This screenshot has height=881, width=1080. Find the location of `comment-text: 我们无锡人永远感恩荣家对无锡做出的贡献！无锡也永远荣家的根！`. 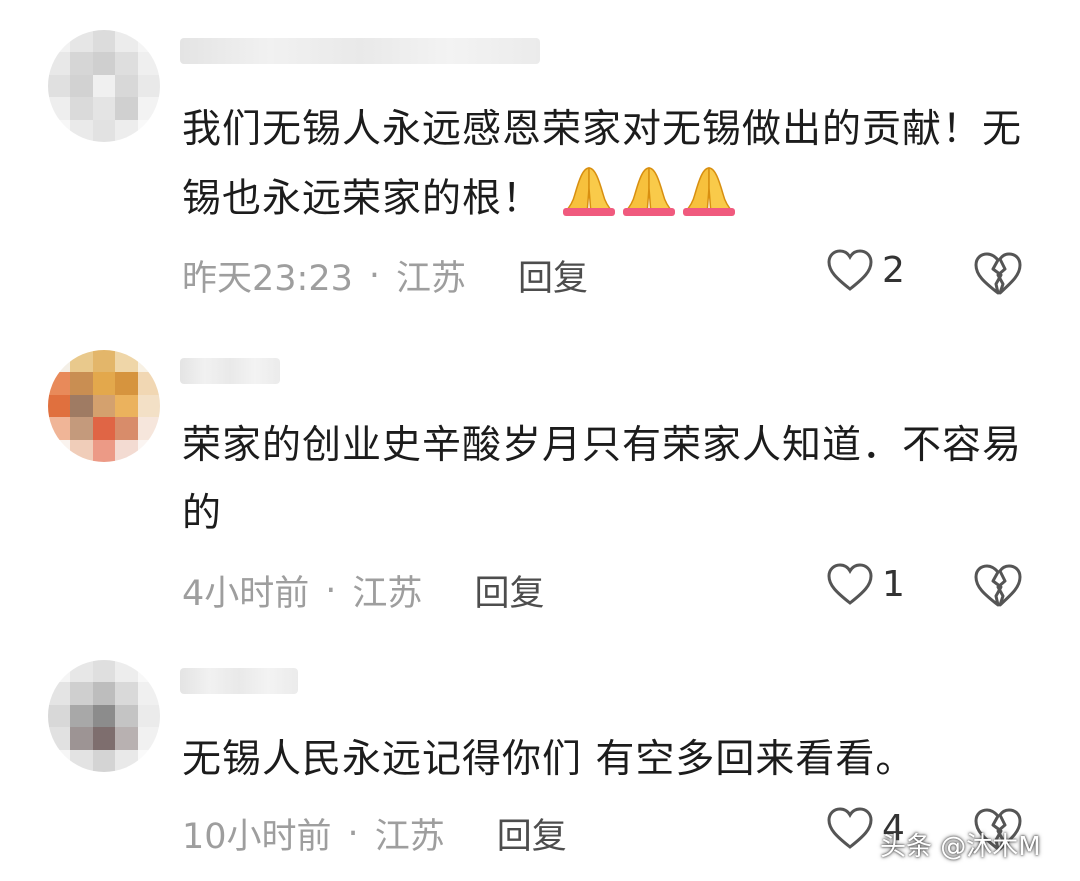

comment-text: 我们无锡人永远感恩荣家对无锡做出的贡献！无锡也永远荣家的根！ is located at coordinates (602, 167).